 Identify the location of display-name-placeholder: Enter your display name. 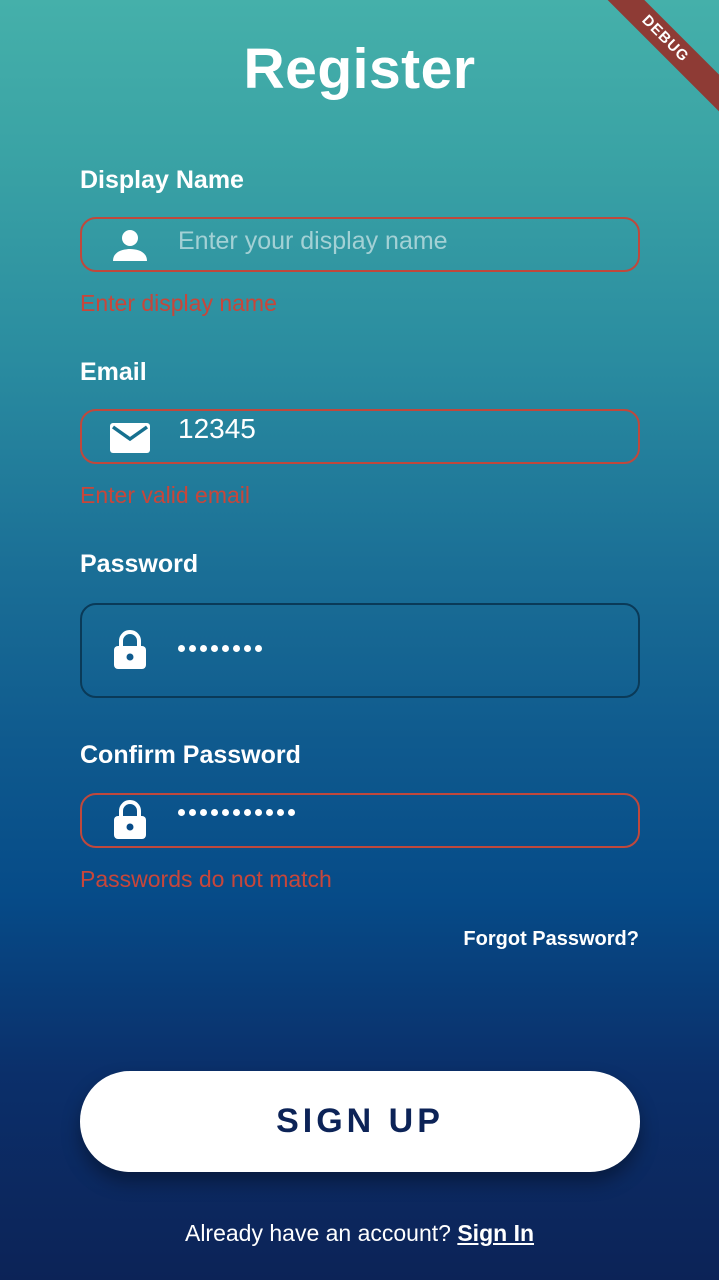
(313, 241).